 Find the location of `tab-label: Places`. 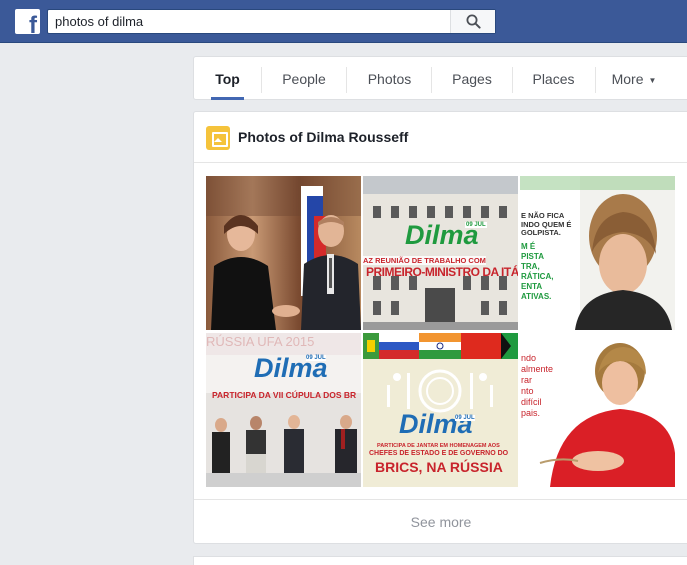

tab-label: Places is located at coordinates (553, 79).